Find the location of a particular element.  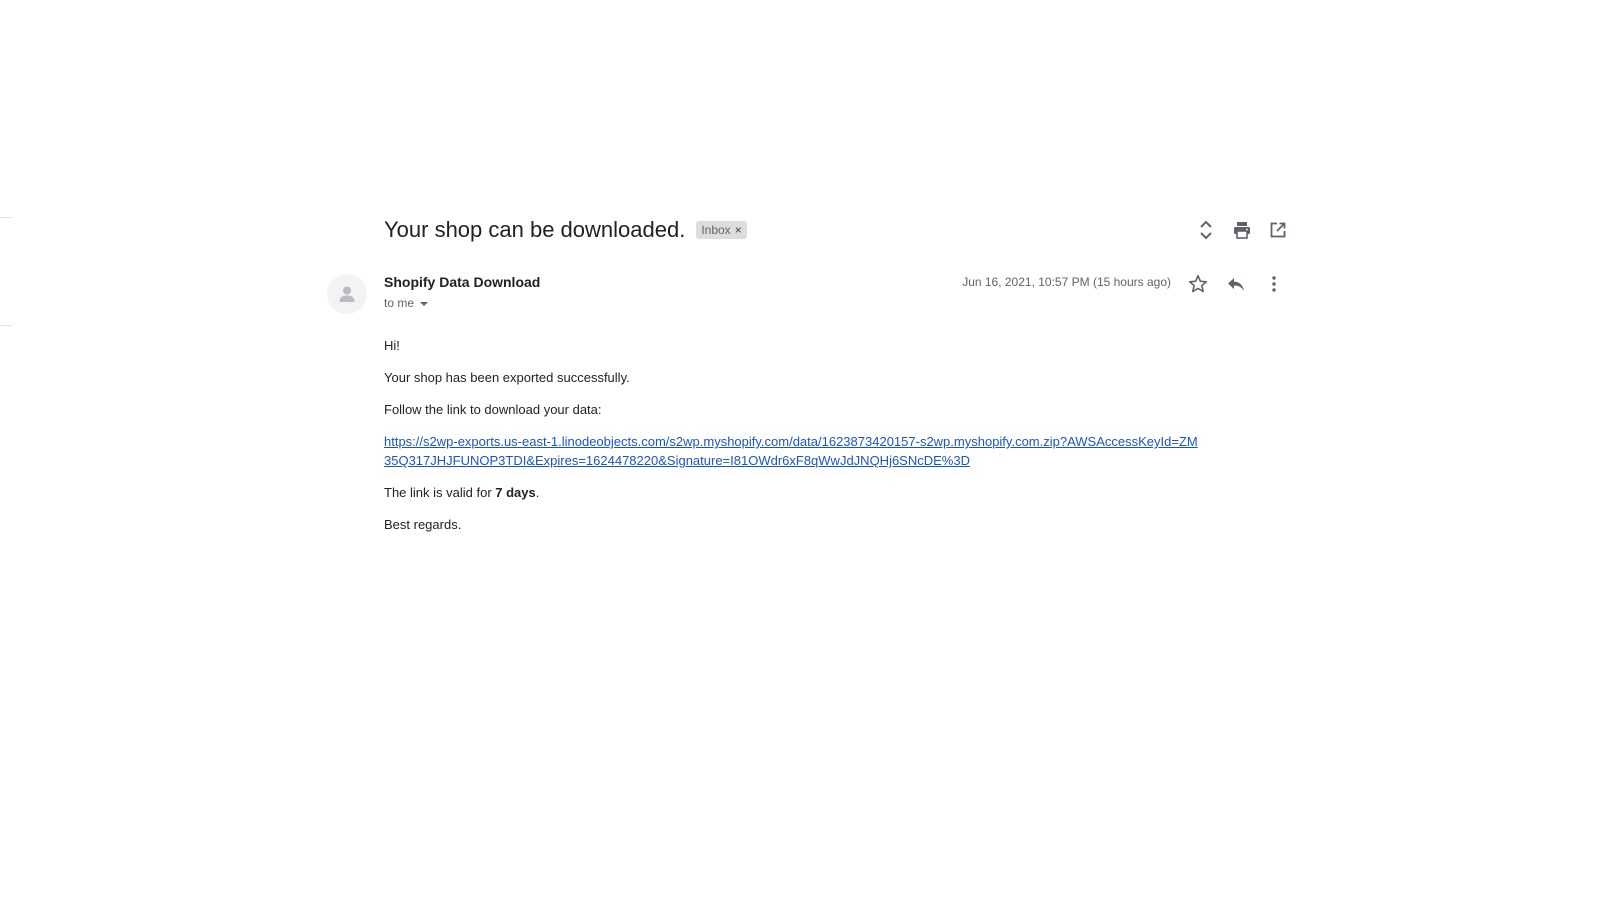

message-actions is located at coordinates (1236, 284).